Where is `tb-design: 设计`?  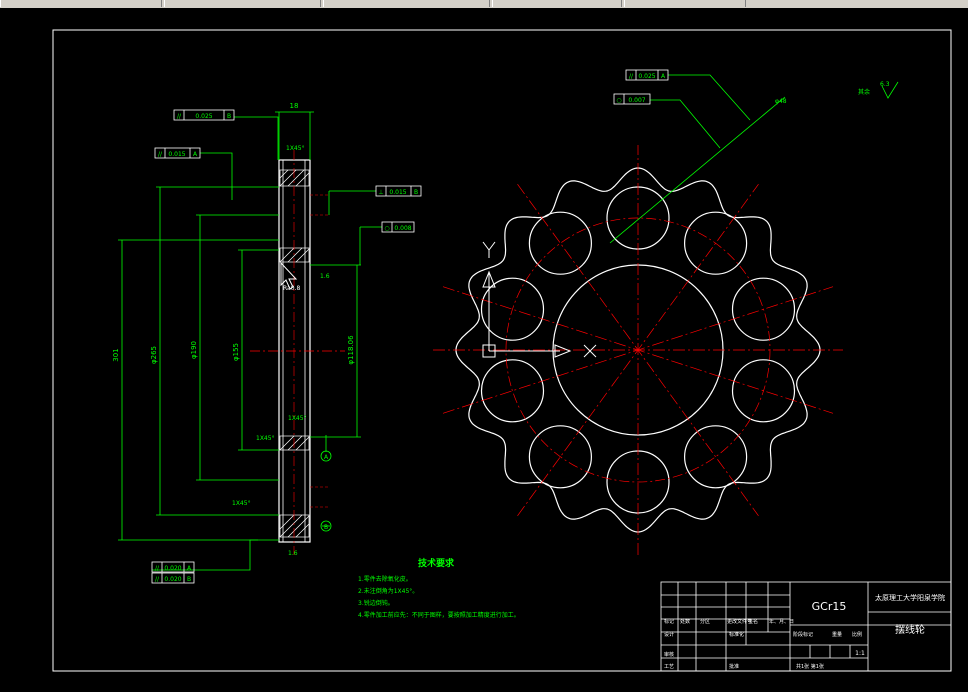 tb-design: 设计 is located at coordinates (669, 634).